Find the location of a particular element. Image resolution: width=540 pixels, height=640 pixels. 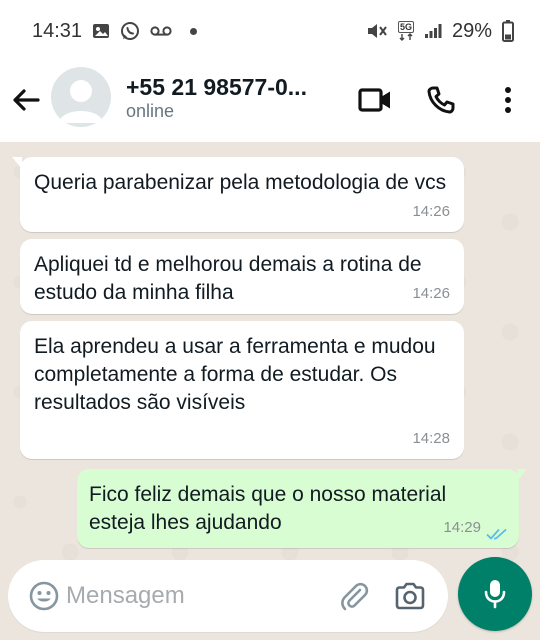

more-vert-icon is located at coordinates (508, 100).